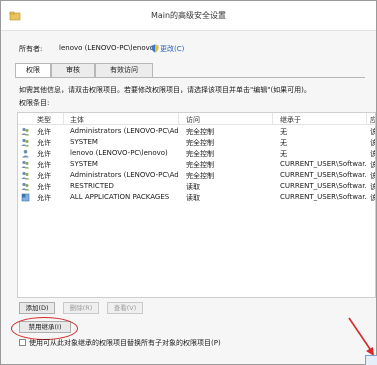 The height and width of the screenshot is (365, 377). Describe the element at coordinates (31, 49) in the screenshot. I see `owner-label: 所有者:` at that location.